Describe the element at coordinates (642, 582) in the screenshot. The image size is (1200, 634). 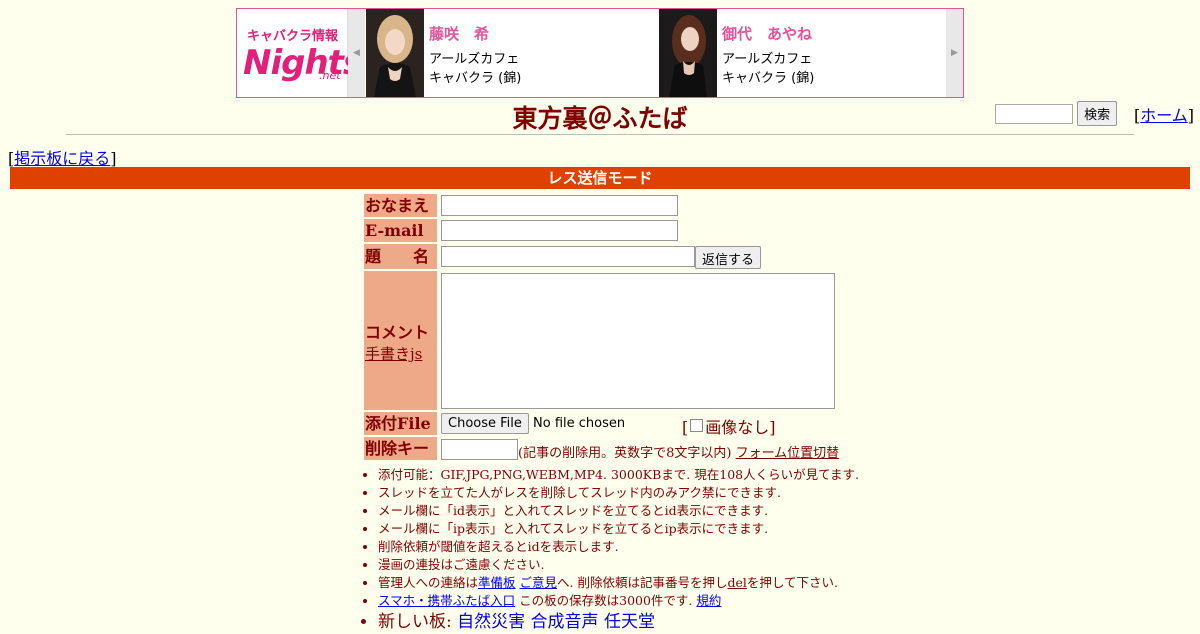
I see `contact-text-2: へ. 削除依頼は記事番号を押し` at that location.